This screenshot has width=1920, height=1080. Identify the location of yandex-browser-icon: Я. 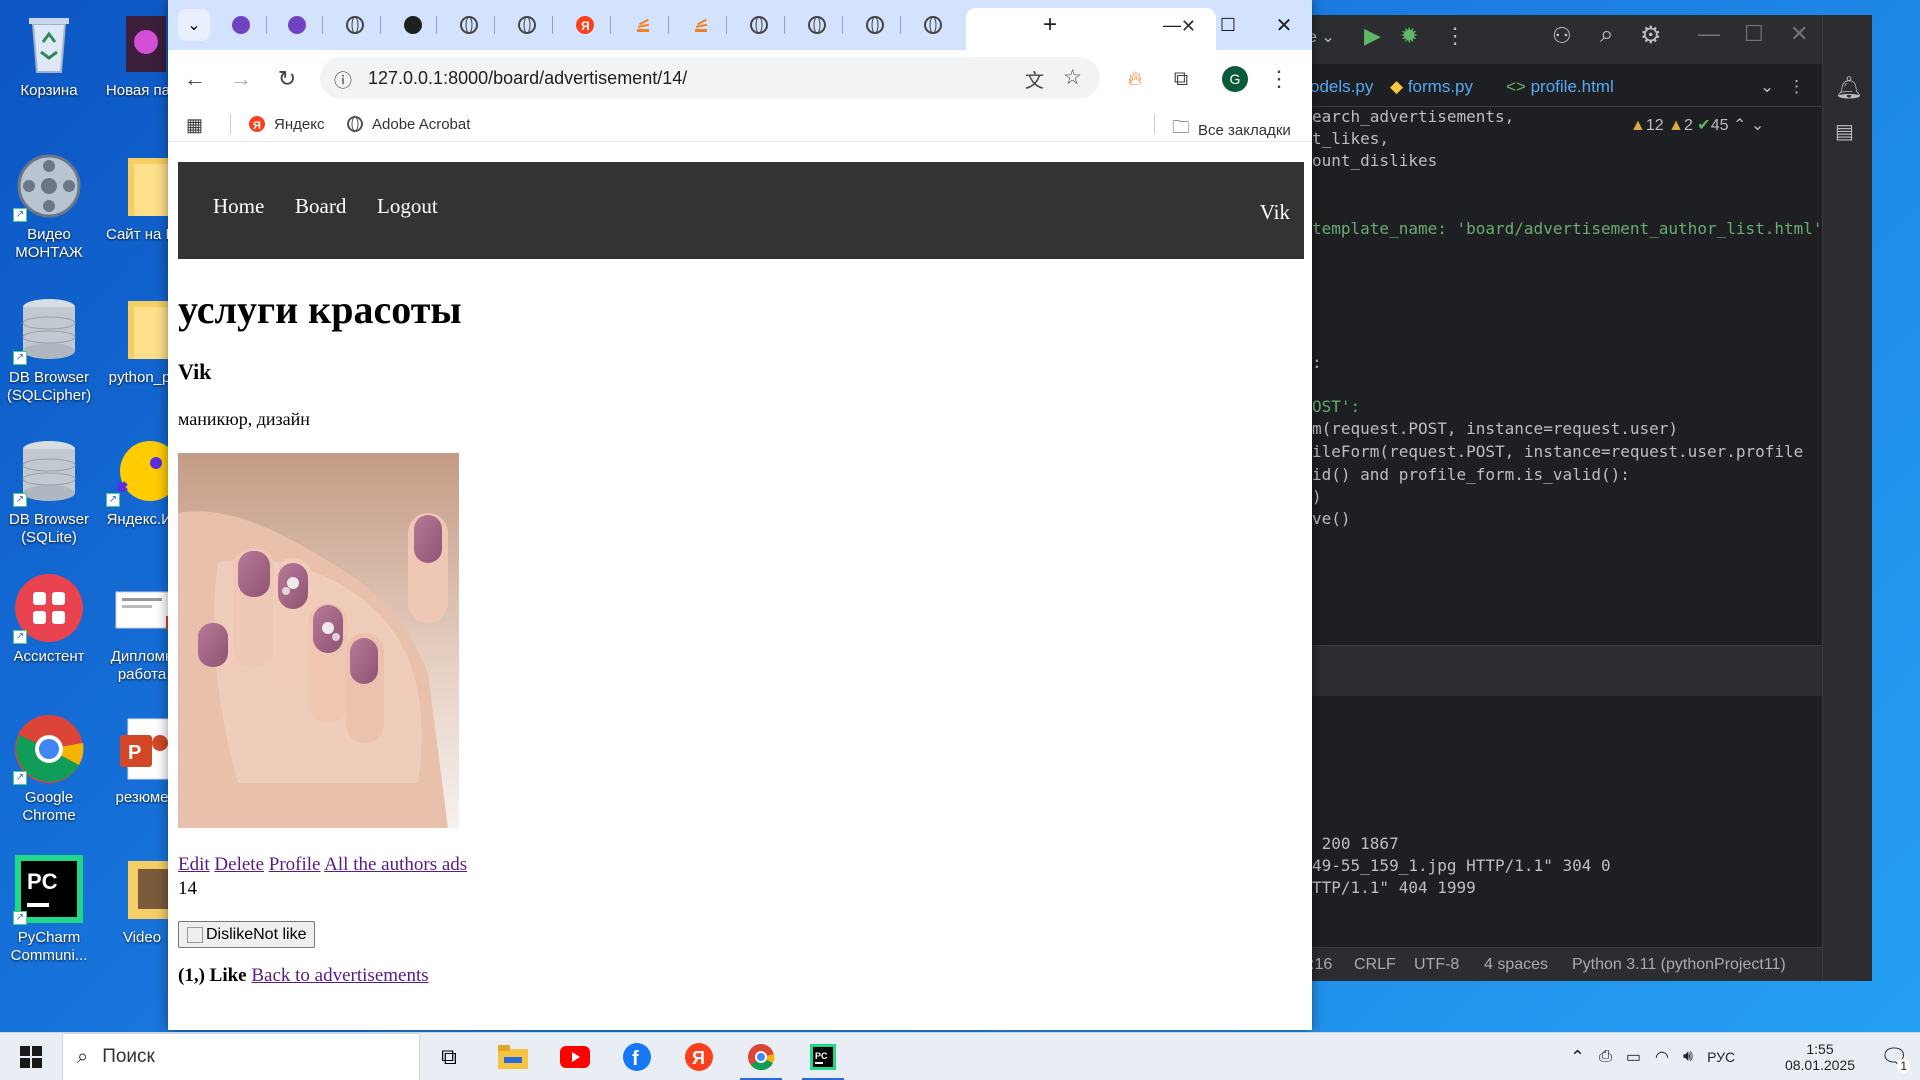
(699, 1056).